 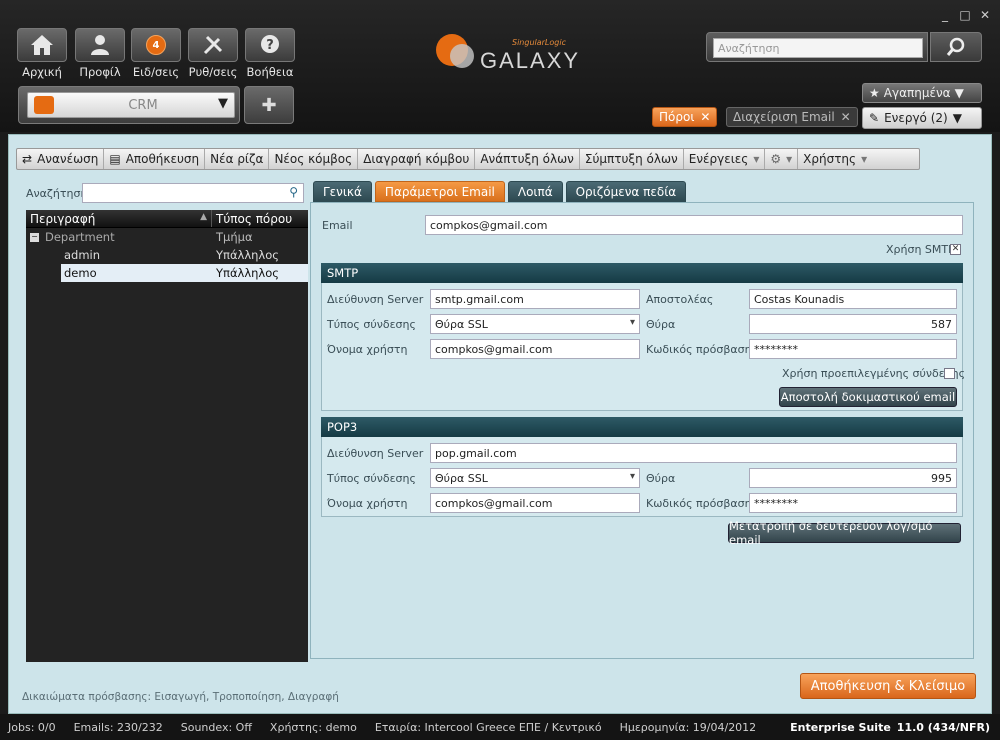 I want to click on smtp-section-title: SMTP, so click(x=642, y=273).